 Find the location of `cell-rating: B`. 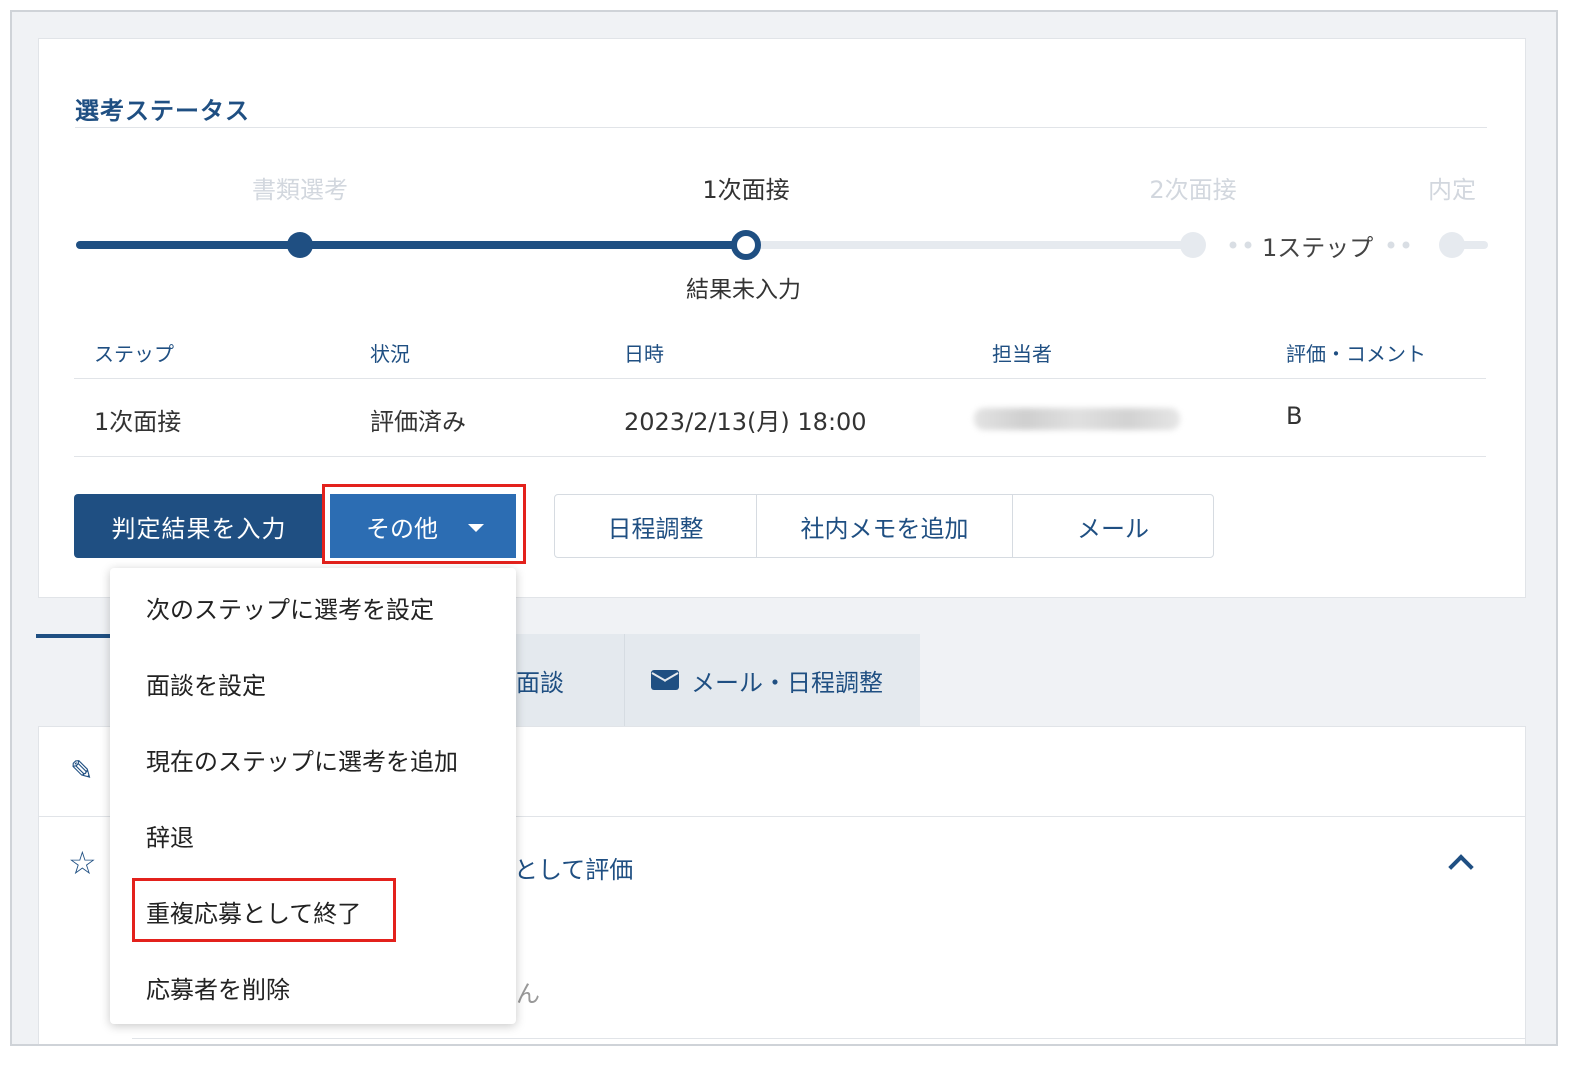

cell-rating: B is located at coordinates (1294, 416).